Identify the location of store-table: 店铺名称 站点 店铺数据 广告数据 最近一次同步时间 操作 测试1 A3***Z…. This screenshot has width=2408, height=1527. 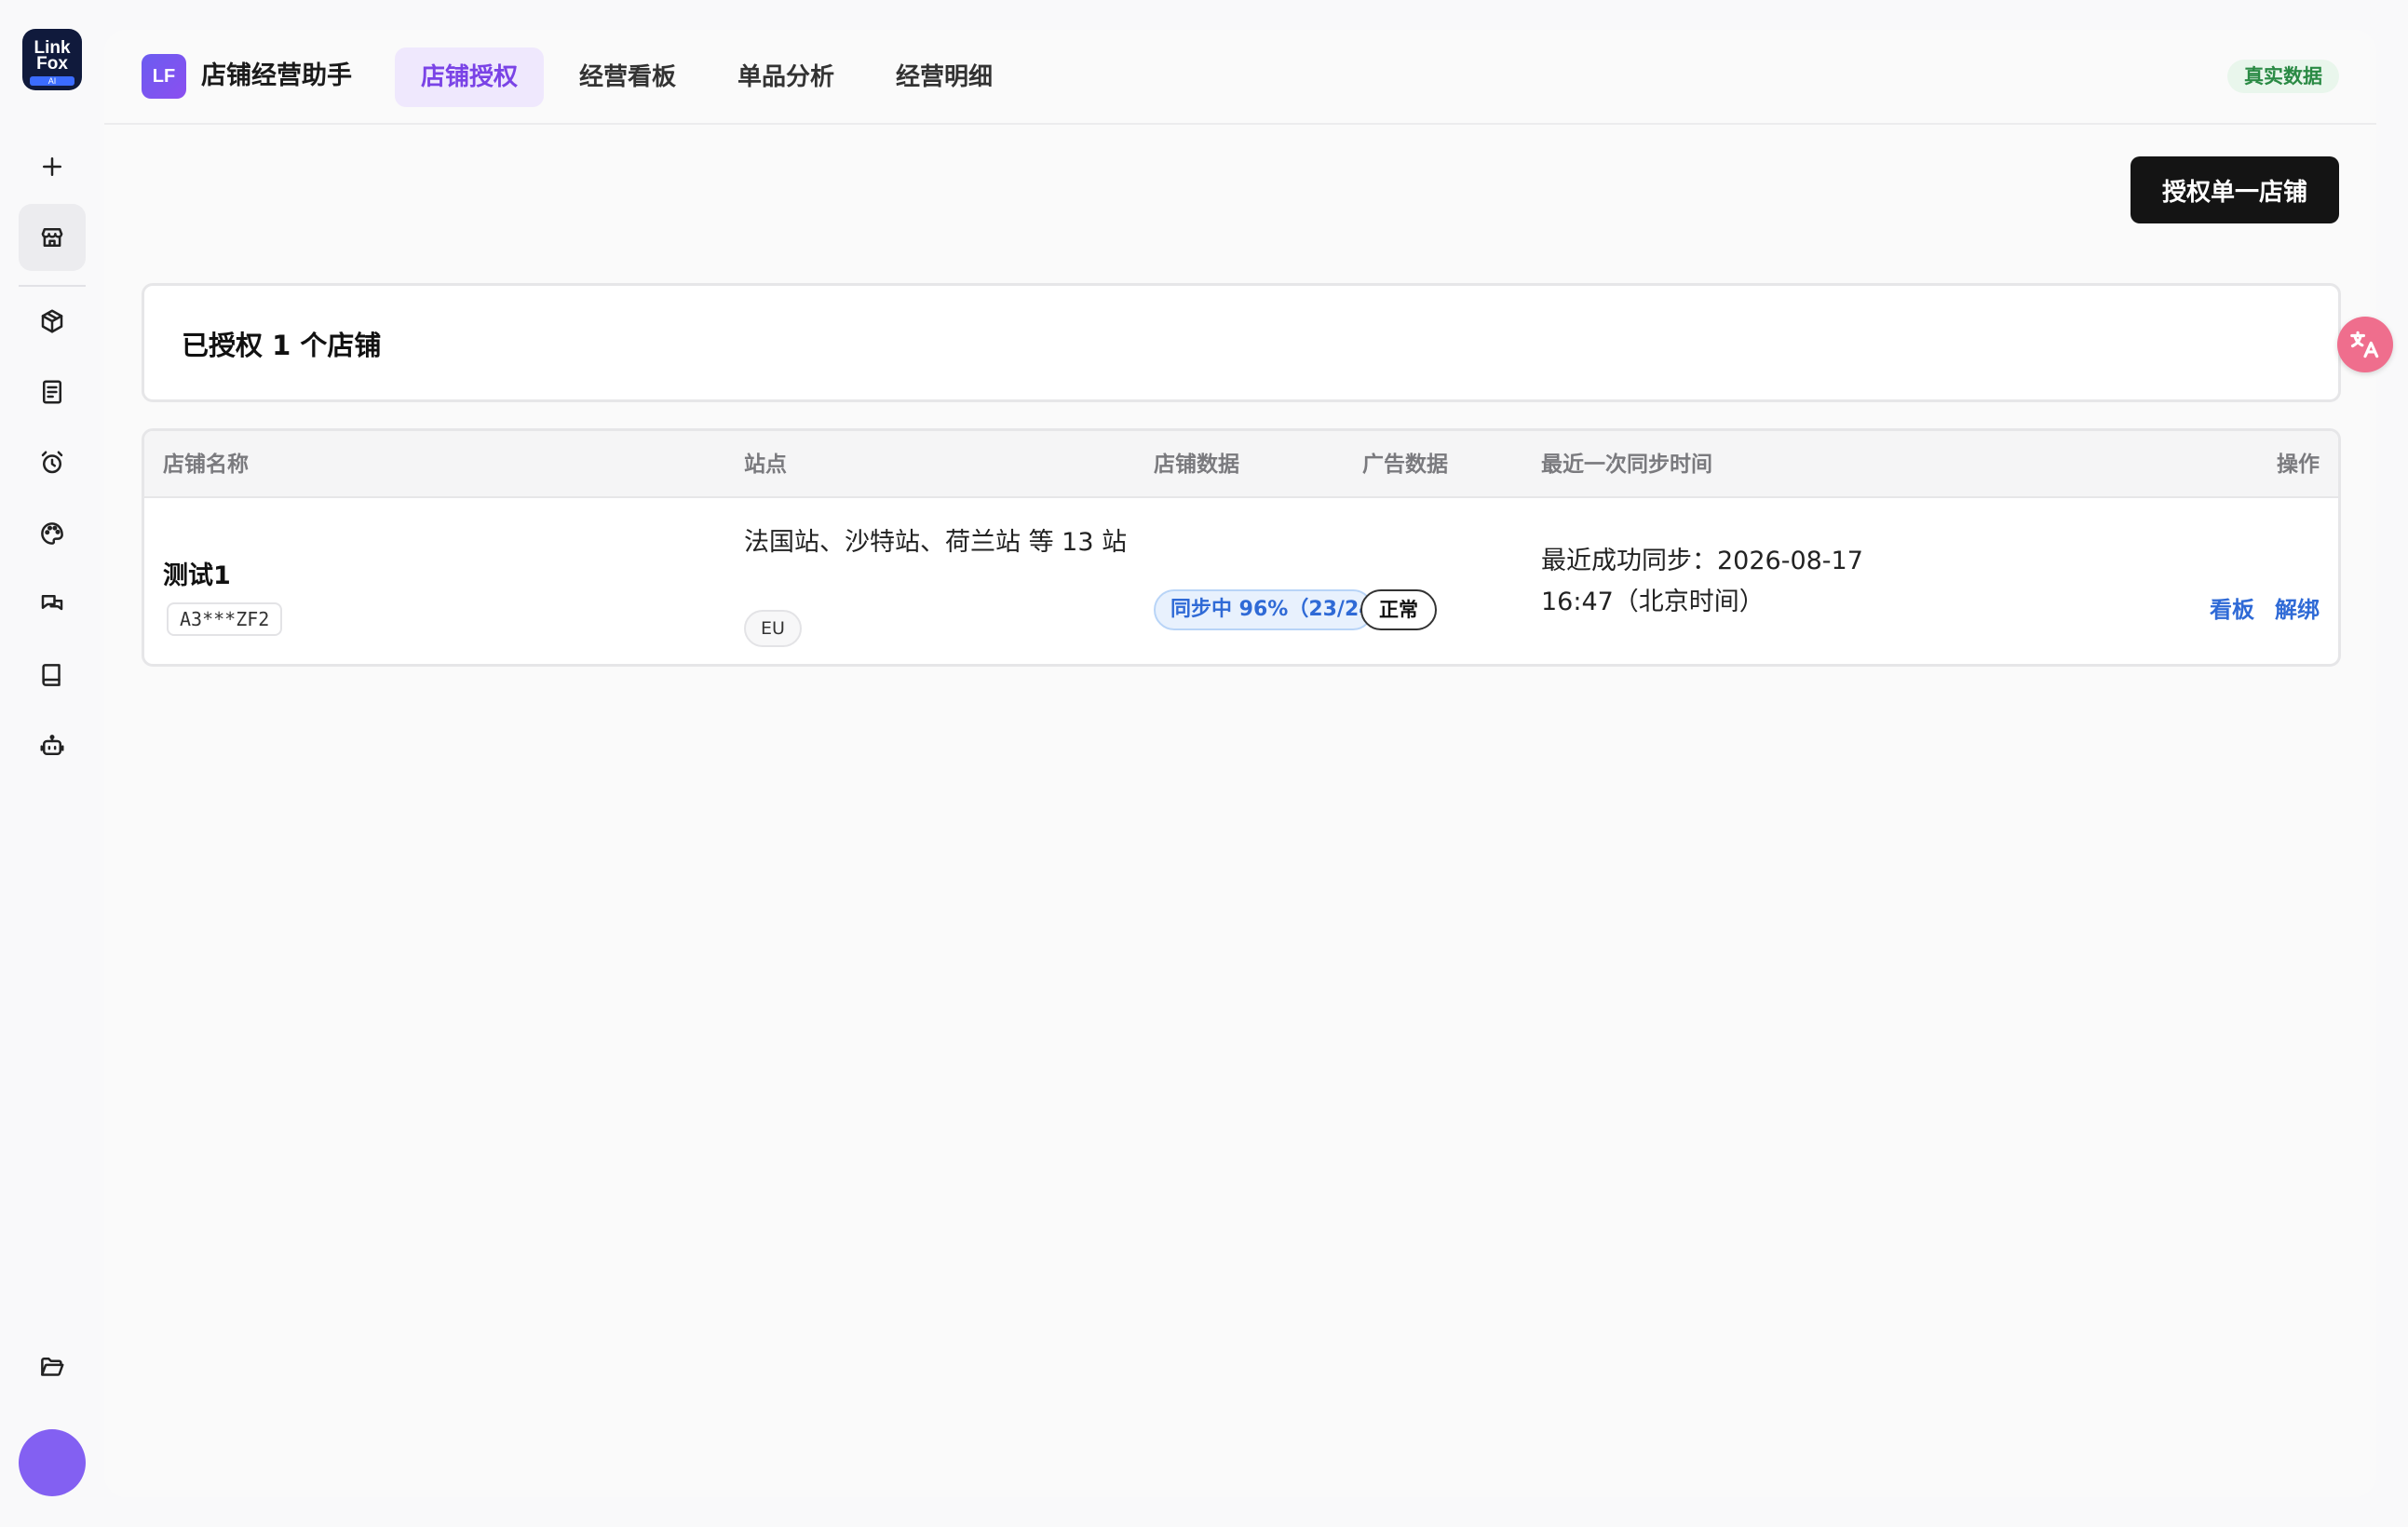
(1241, 547).